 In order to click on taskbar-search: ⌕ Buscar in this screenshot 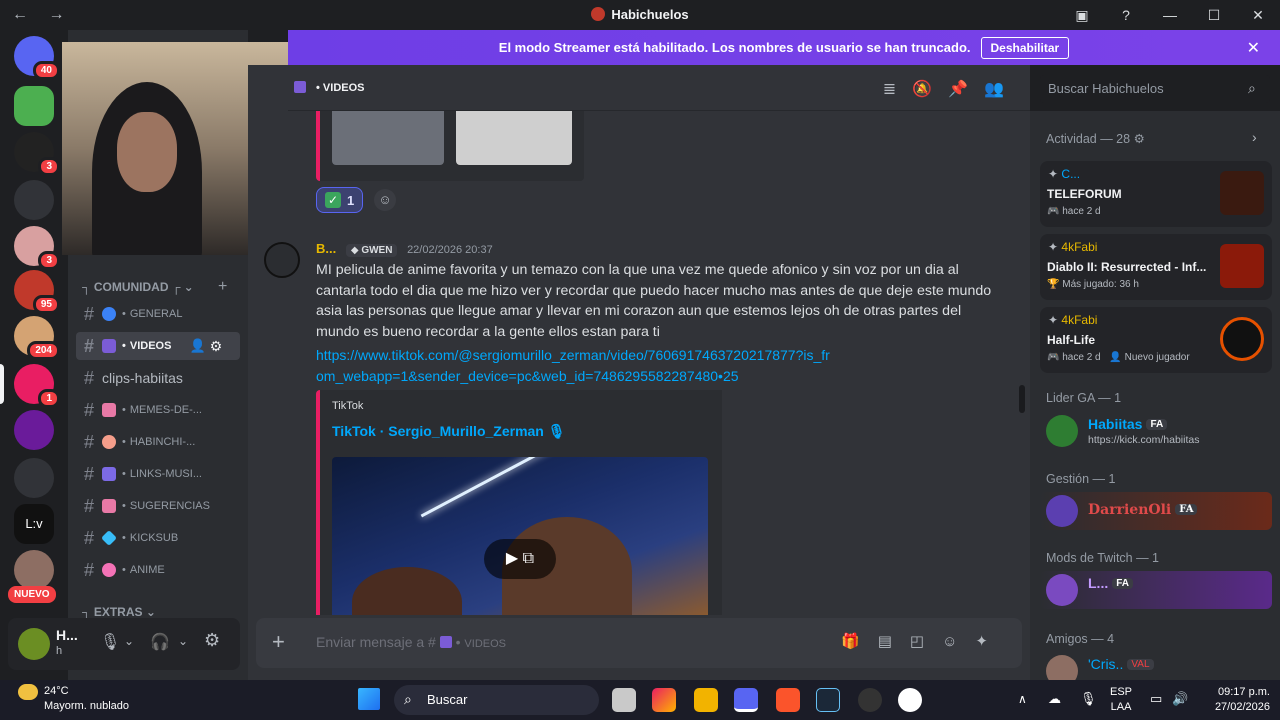, I will do `click(496, 700)`.